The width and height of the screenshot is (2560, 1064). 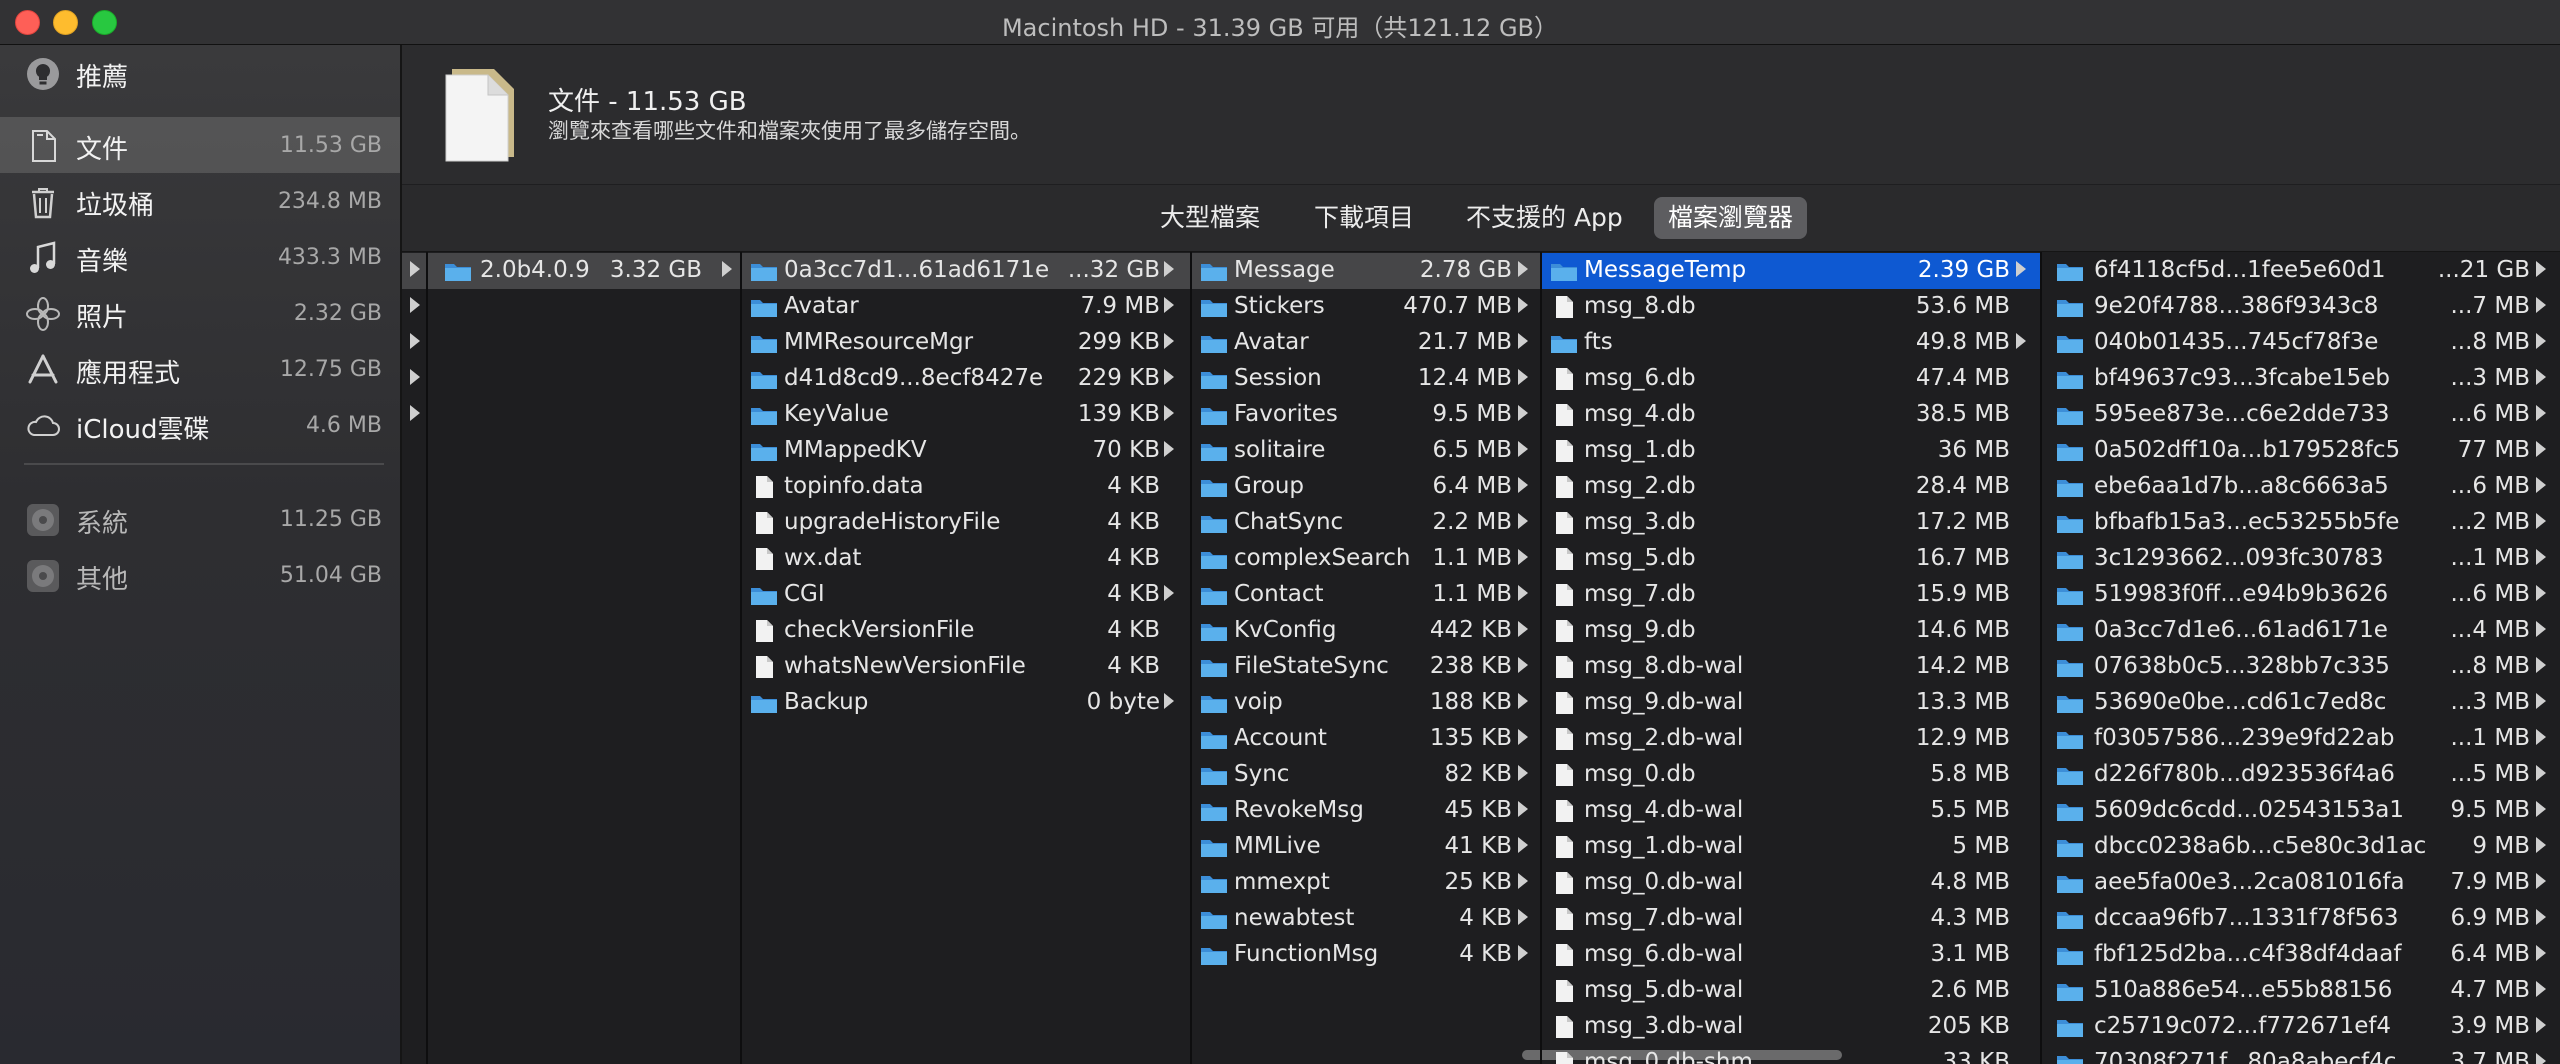 I want to click on tab-large-files: 大型檔案, so click(x=1210, y=218).